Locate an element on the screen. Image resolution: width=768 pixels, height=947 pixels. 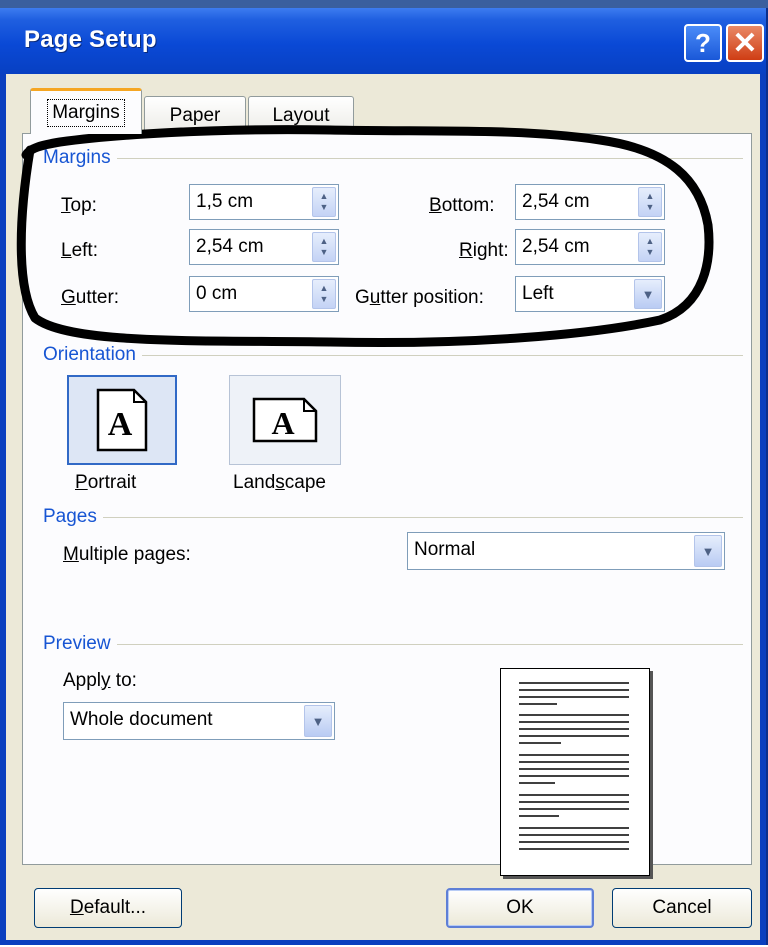
tab-paper: Paper is located at coordinates (195, 115).